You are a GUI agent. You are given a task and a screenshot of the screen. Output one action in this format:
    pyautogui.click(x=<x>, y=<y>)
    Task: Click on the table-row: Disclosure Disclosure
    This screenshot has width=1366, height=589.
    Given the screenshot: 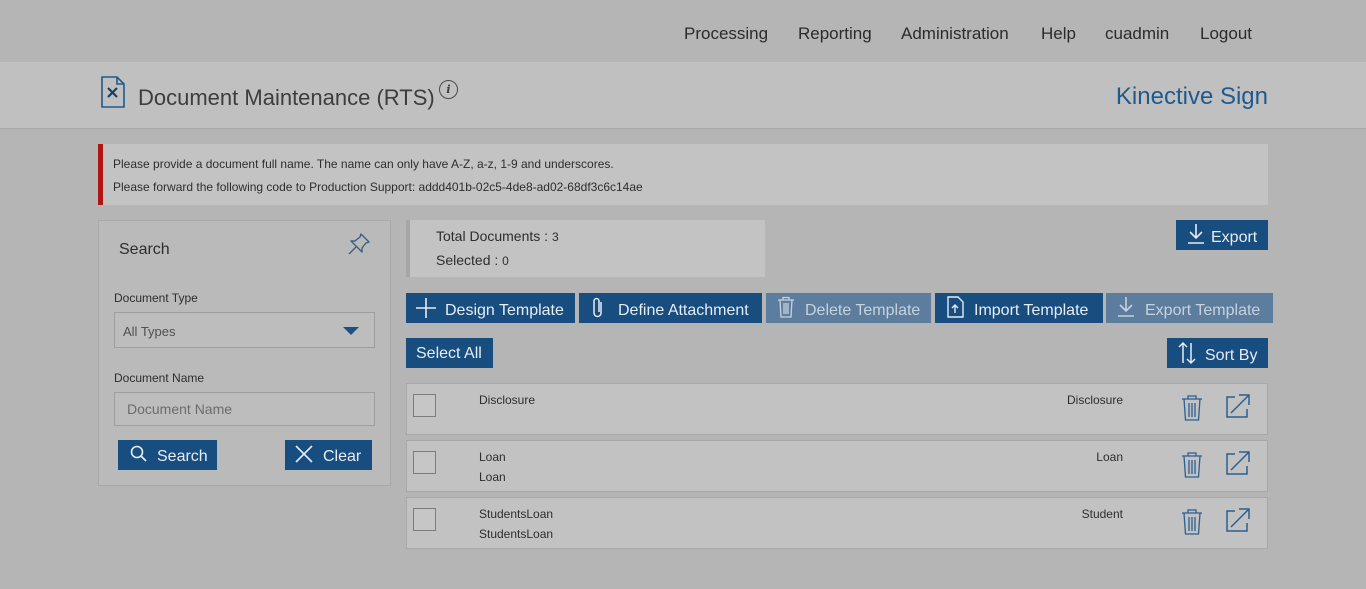 What is the action you would take?
    pyautogui.click(x=837, y=409)
    